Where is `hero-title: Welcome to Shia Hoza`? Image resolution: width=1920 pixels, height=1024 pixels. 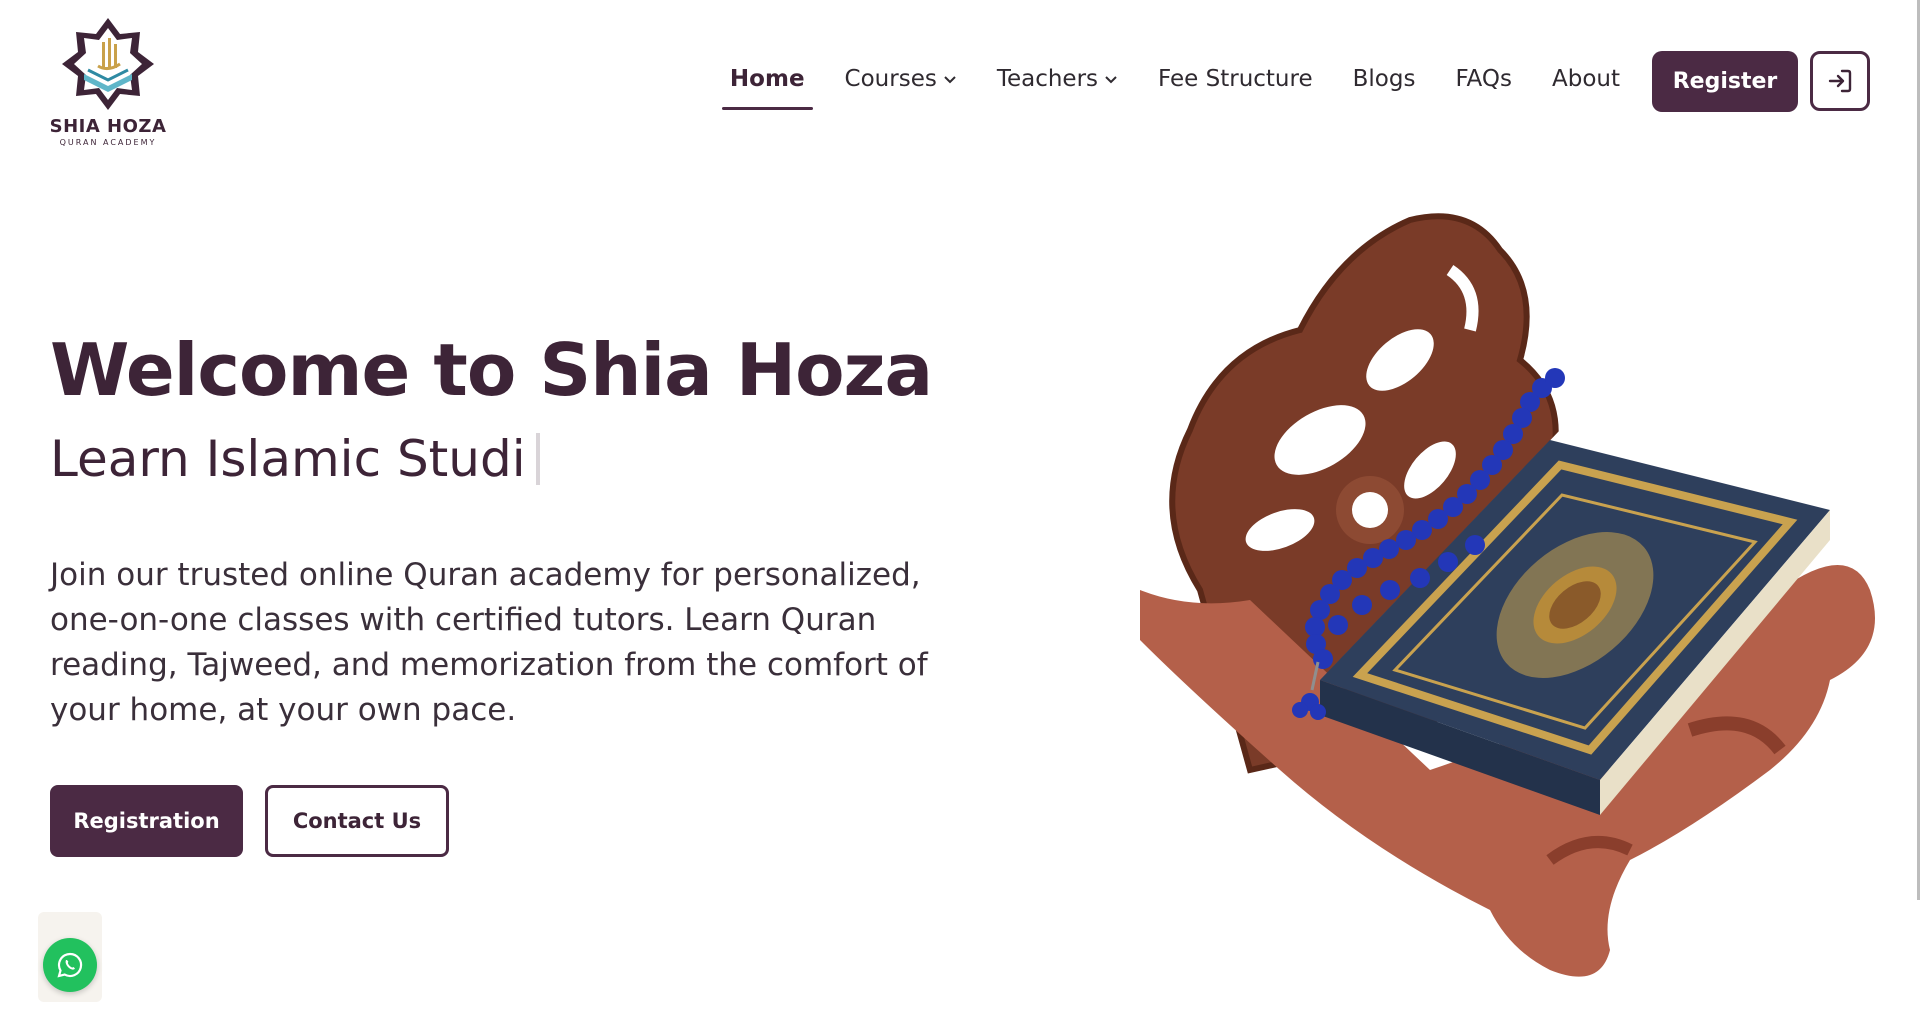 hero-title: Welcome to Shia Hoza is located at coordinates (491, 370).